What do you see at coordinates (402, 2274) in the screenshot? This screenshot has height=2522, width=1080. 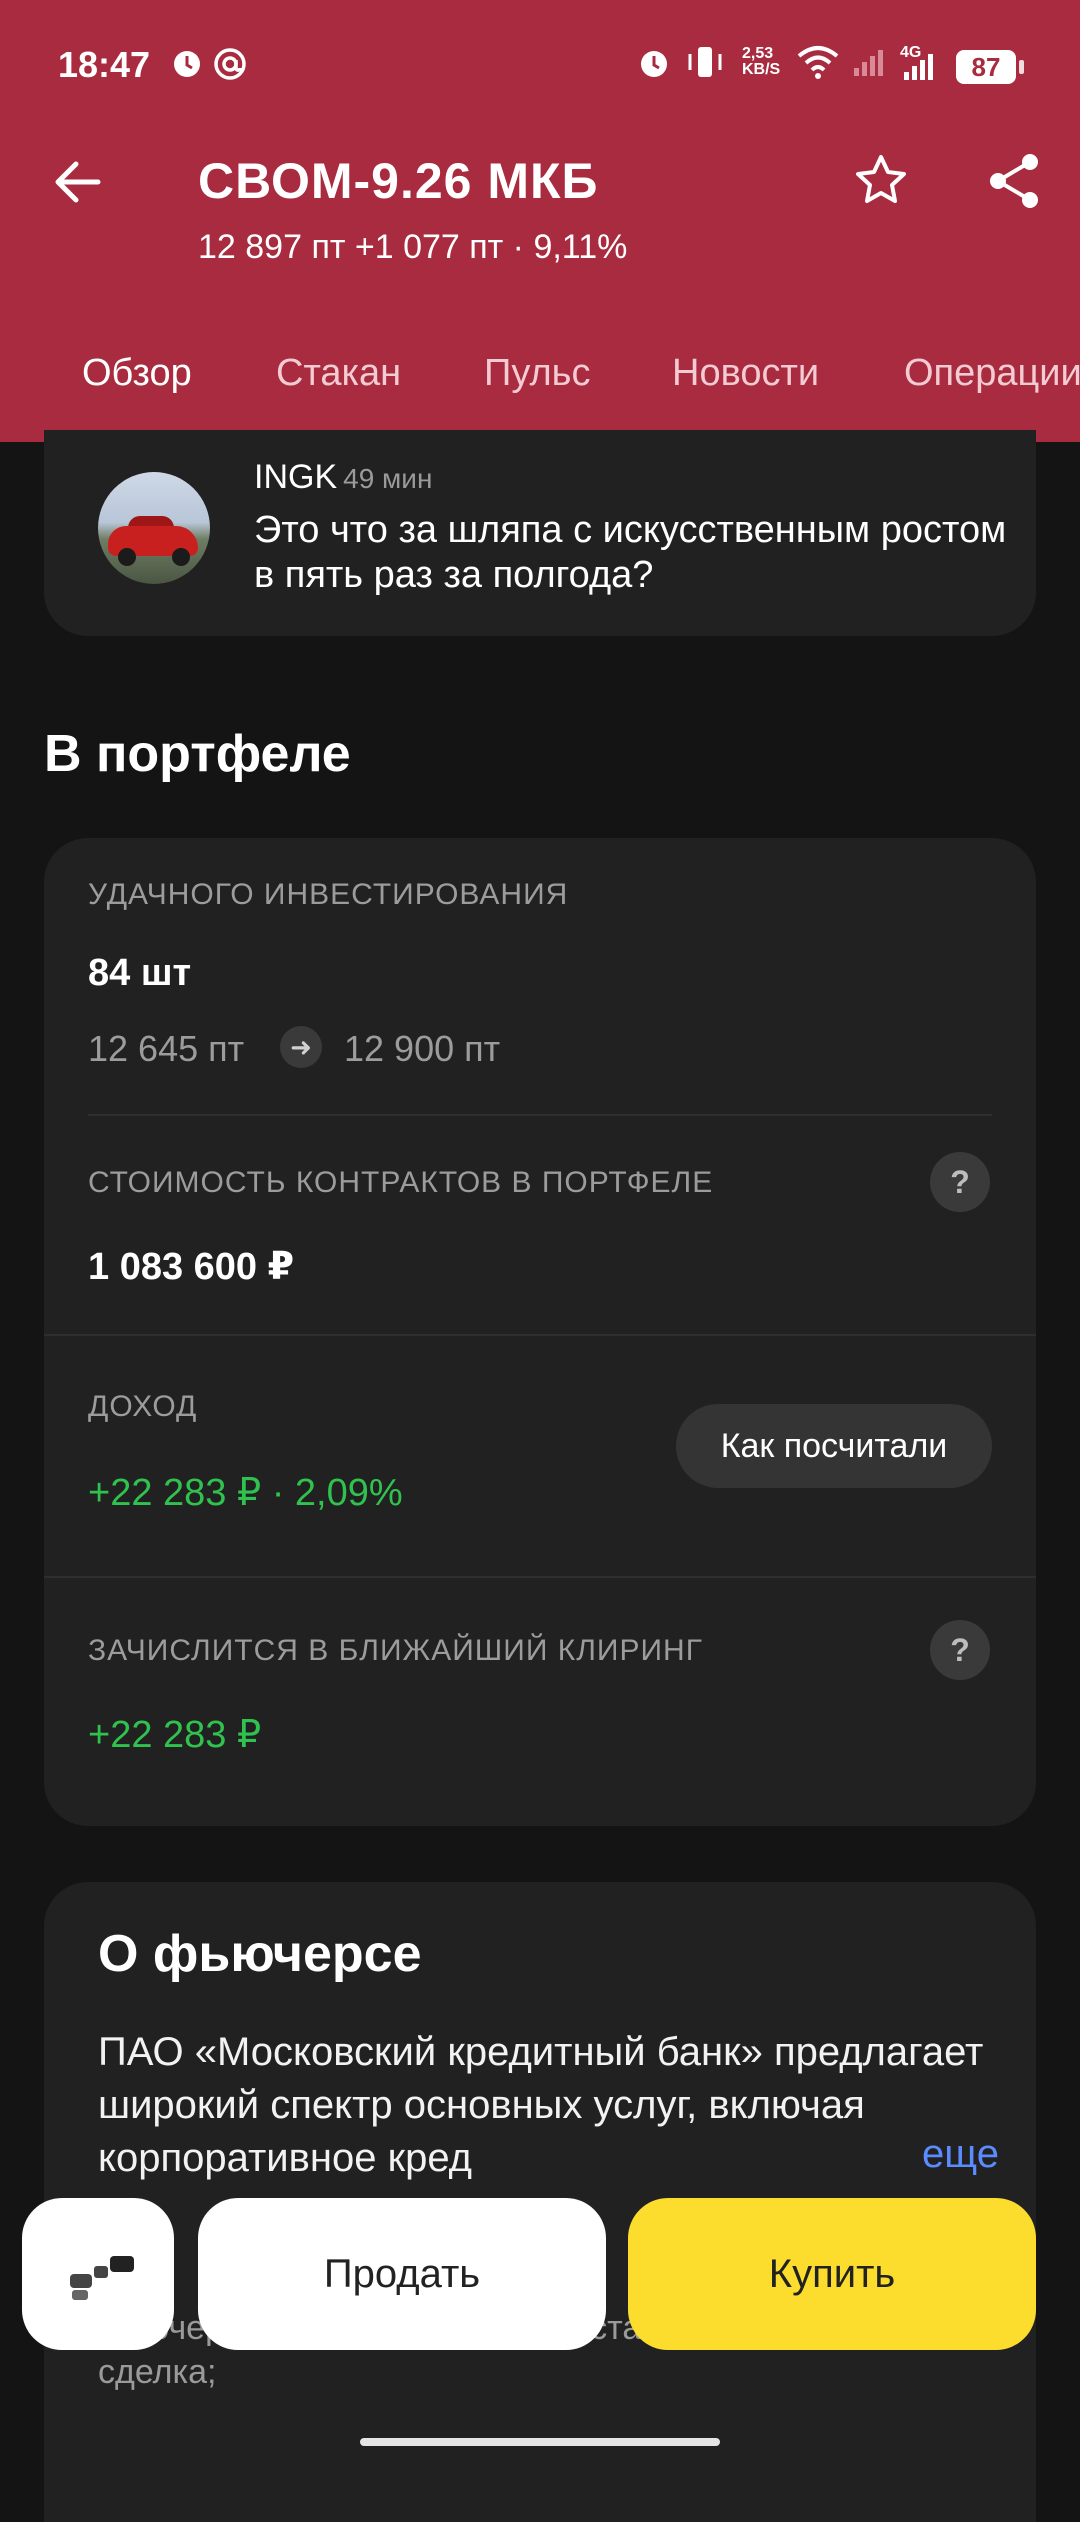 I see `sell-button: Продать` at bounding box center [402, 2274].